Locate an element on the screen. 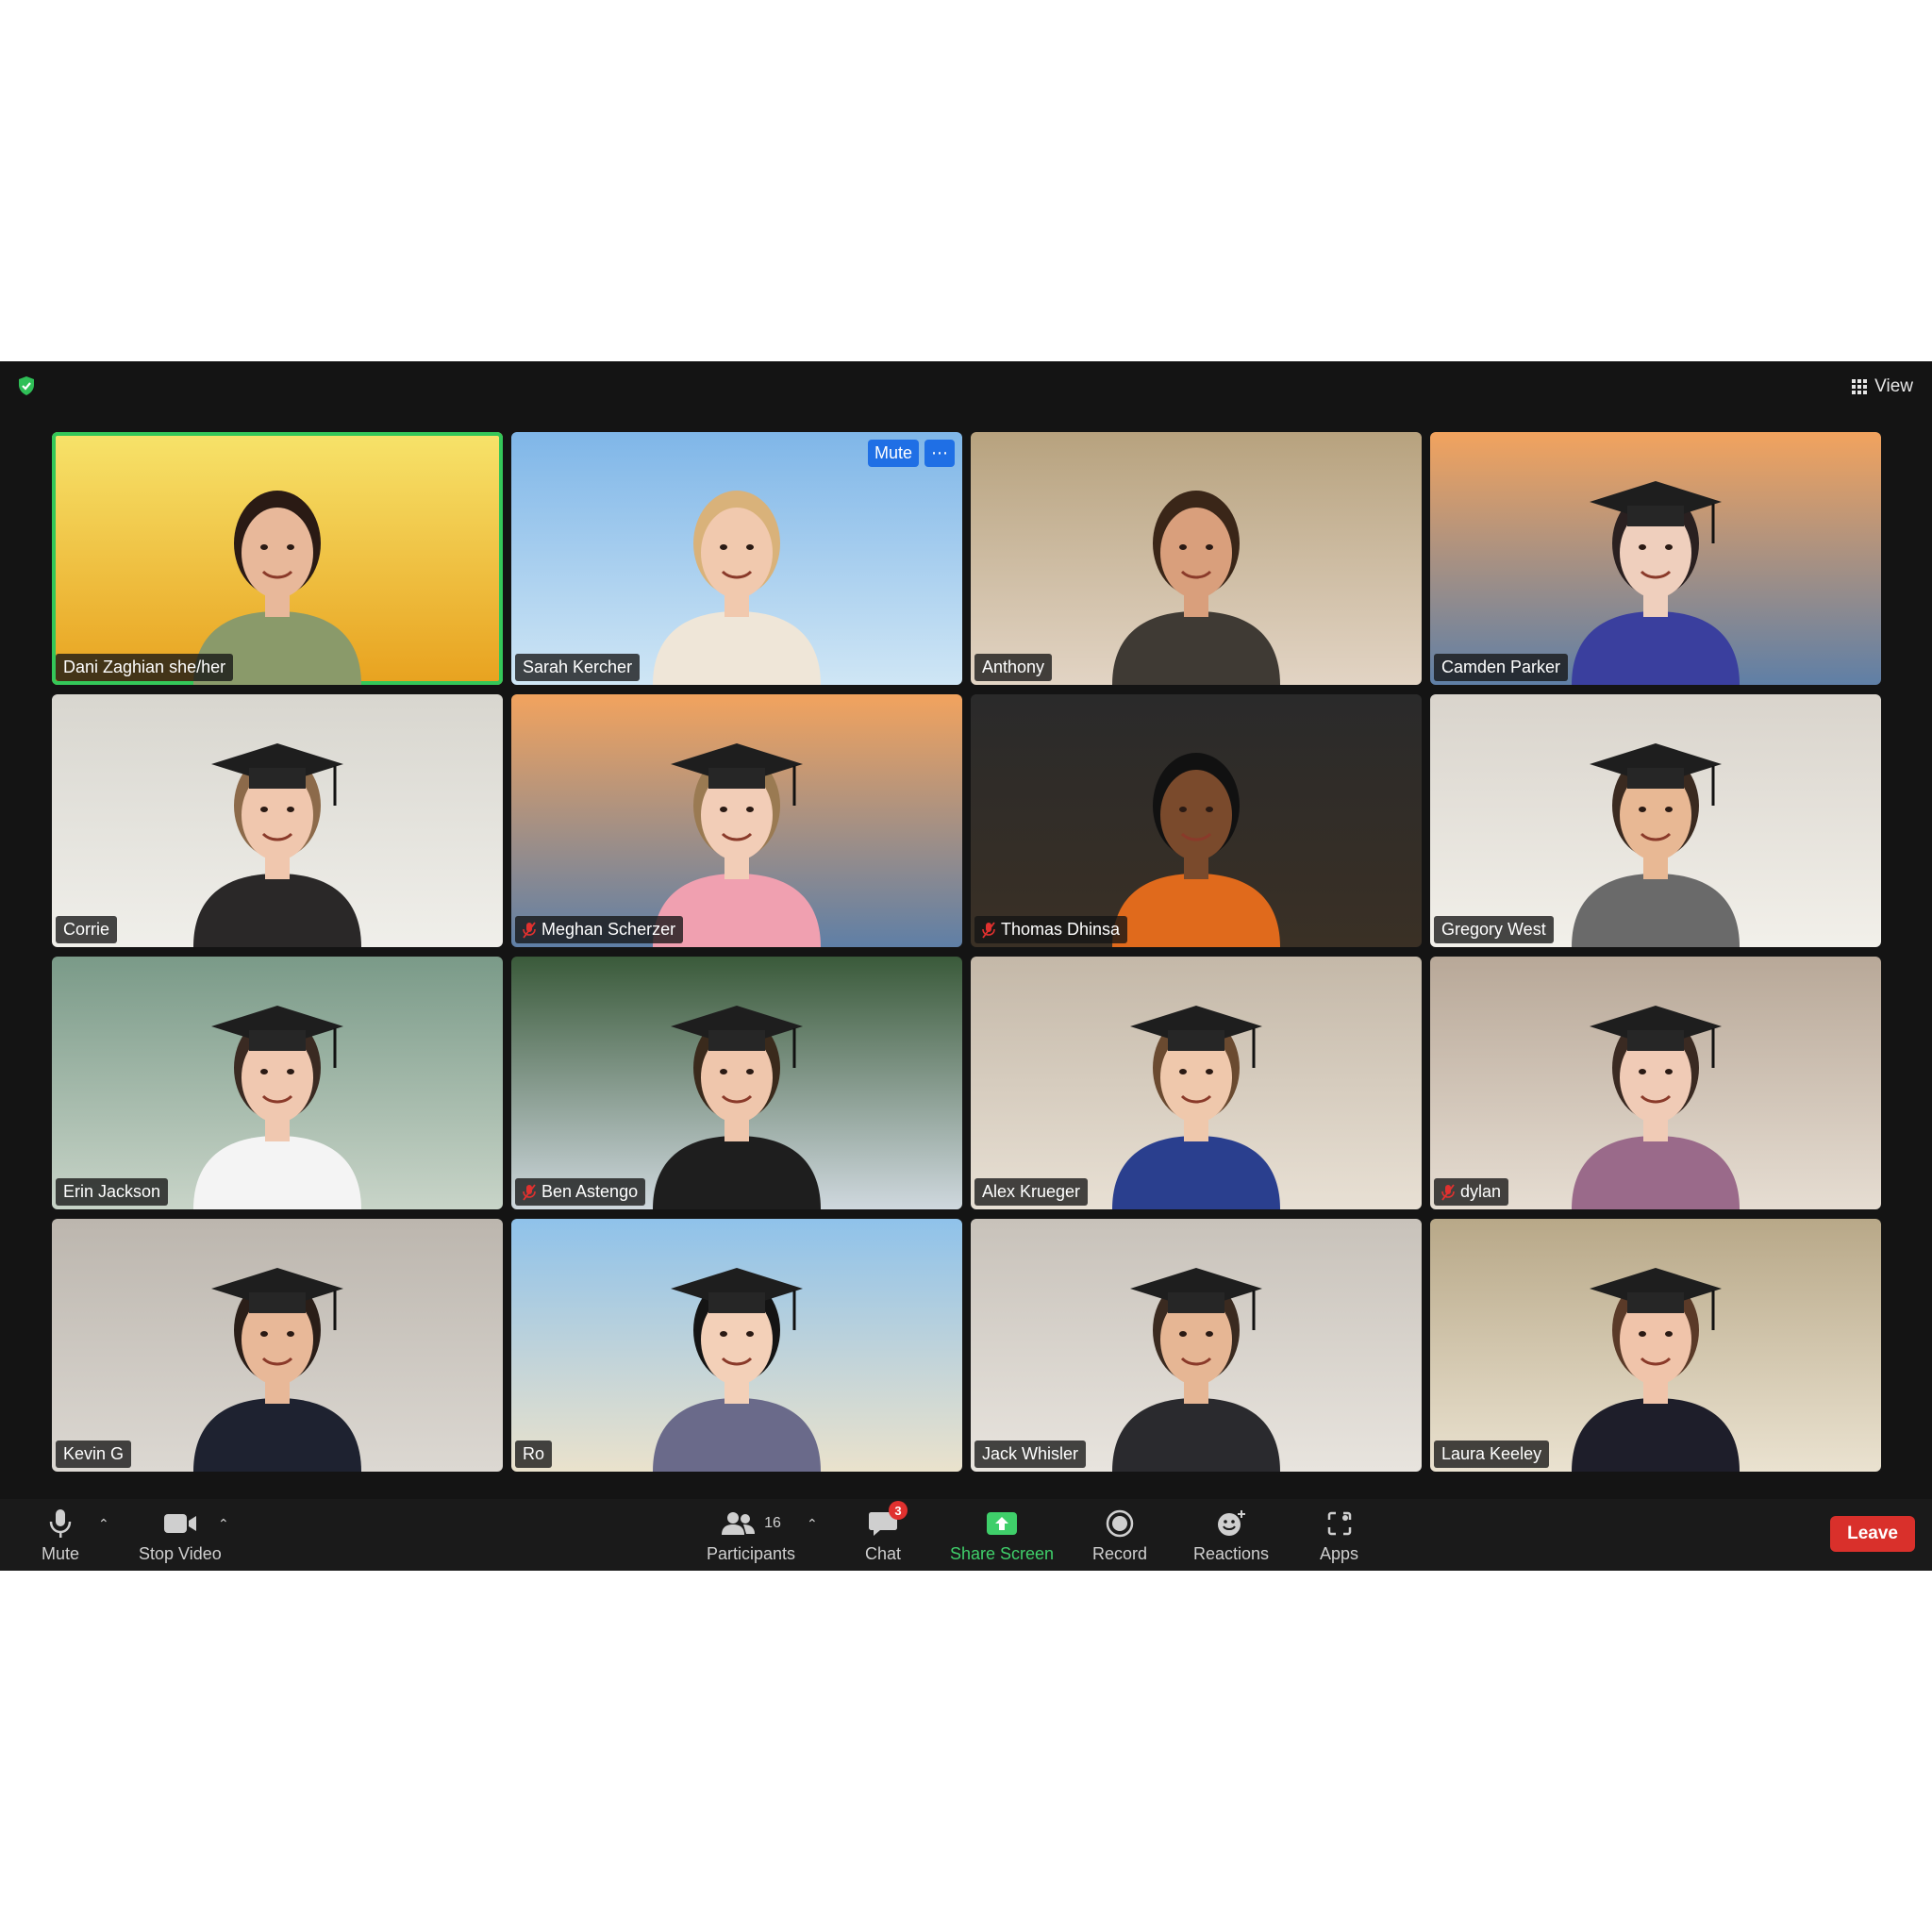  participant-video-tile: Erin Jackson is located at coordinates (277, 1083).